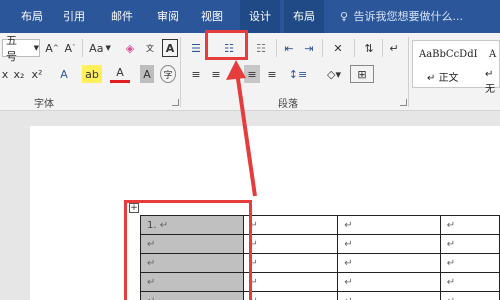 The height and width of the screenshot is (300, 500). I want to click on line-spacing-icon: ↕≡, so click(298, 74).